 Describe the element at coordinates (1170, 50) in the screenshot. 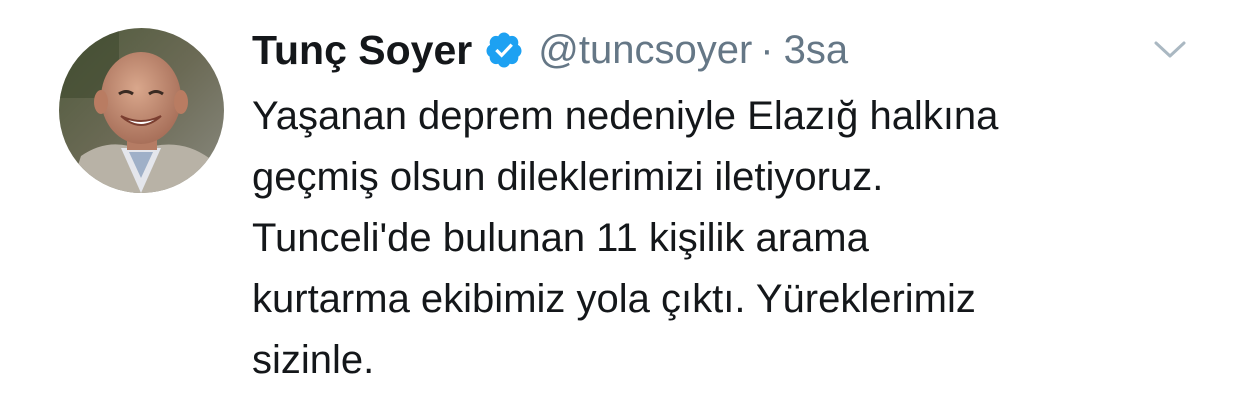

I see `chevron-down-icon` at that location.